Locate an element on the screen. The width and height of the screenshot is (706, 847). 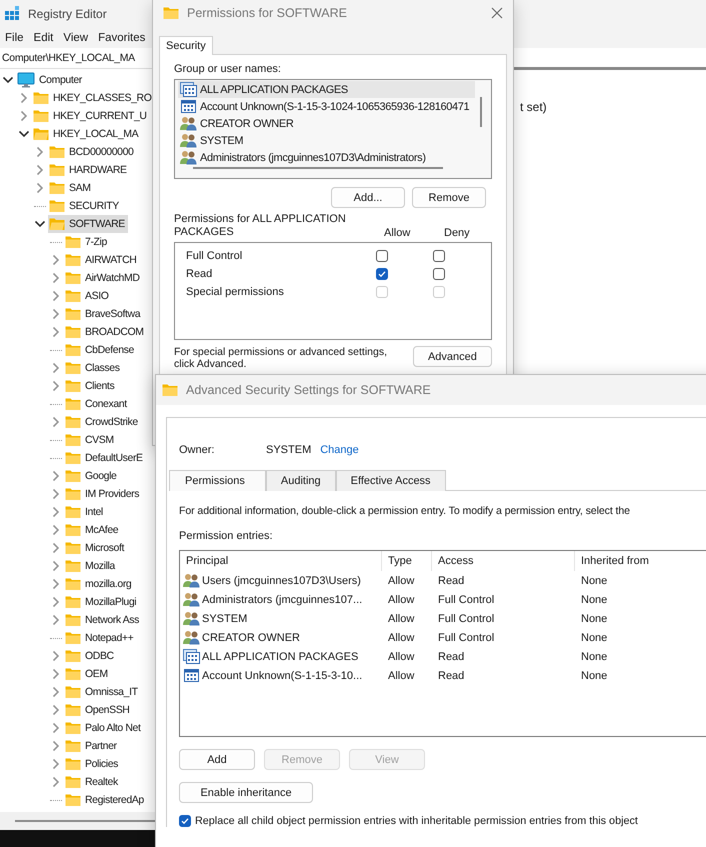
tree-node: Conexant is located at coordinates (97, 404).